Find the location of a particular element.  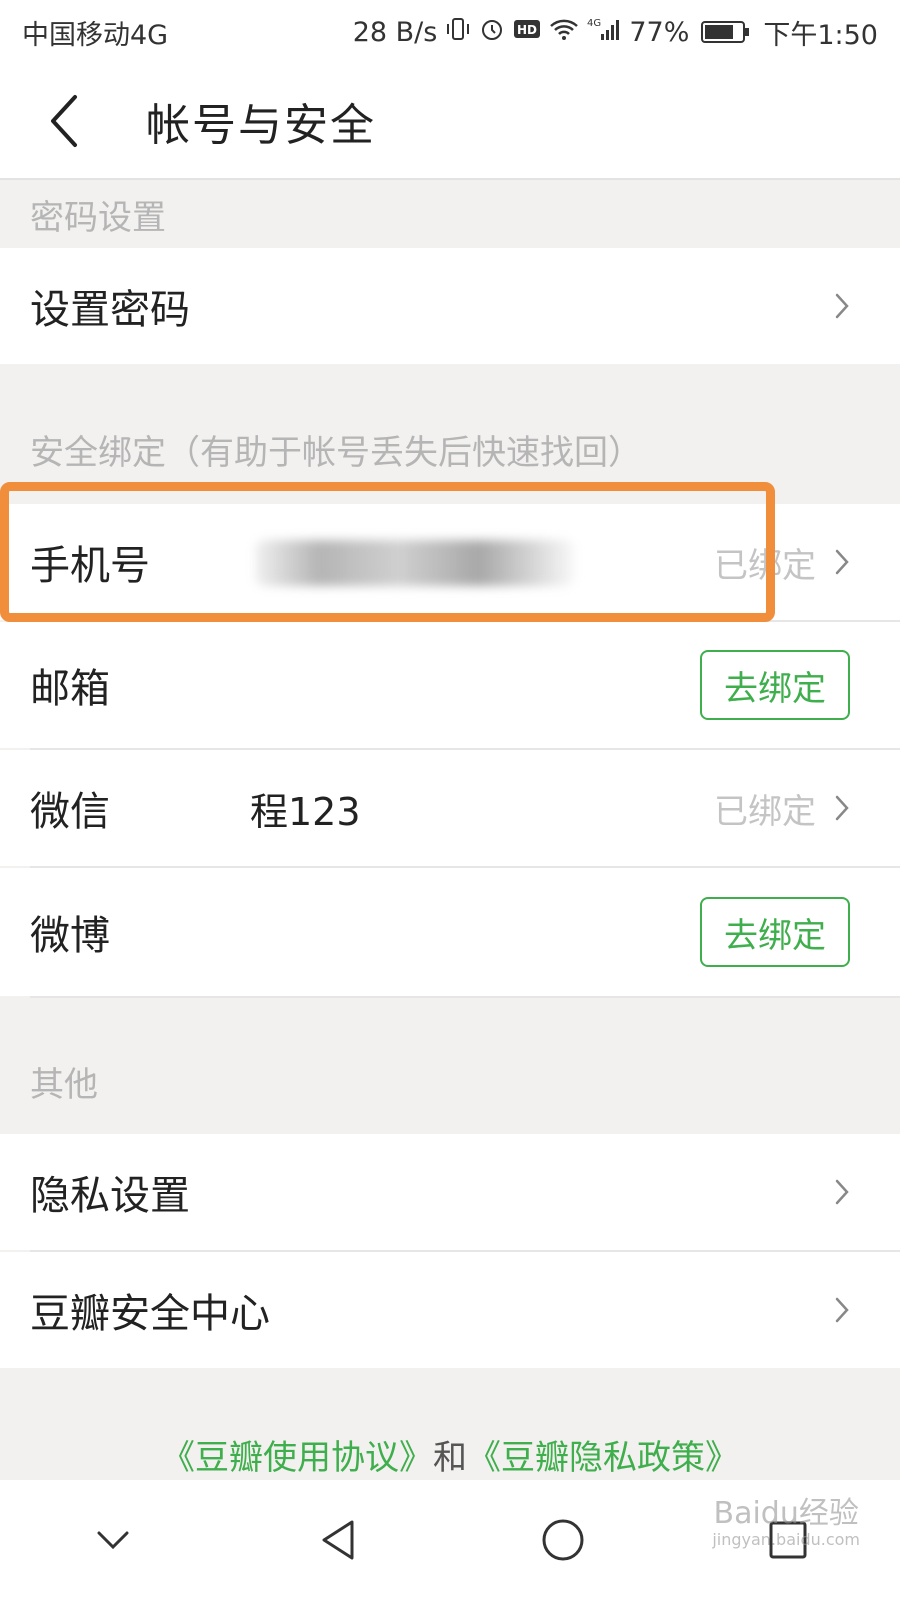

bind-weibo-button: 去绑定 is located at coordinates (775, 932).